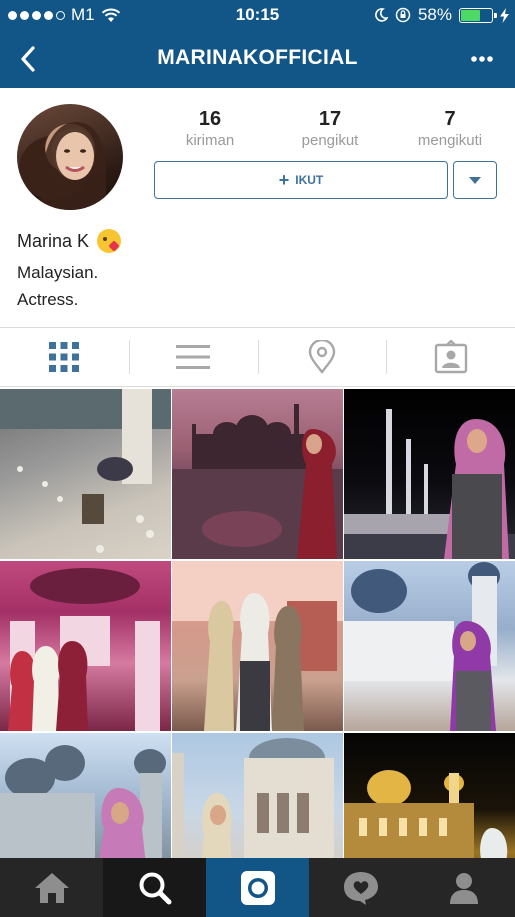  I want to click on following-label: mengikuti, so click(450, 140).